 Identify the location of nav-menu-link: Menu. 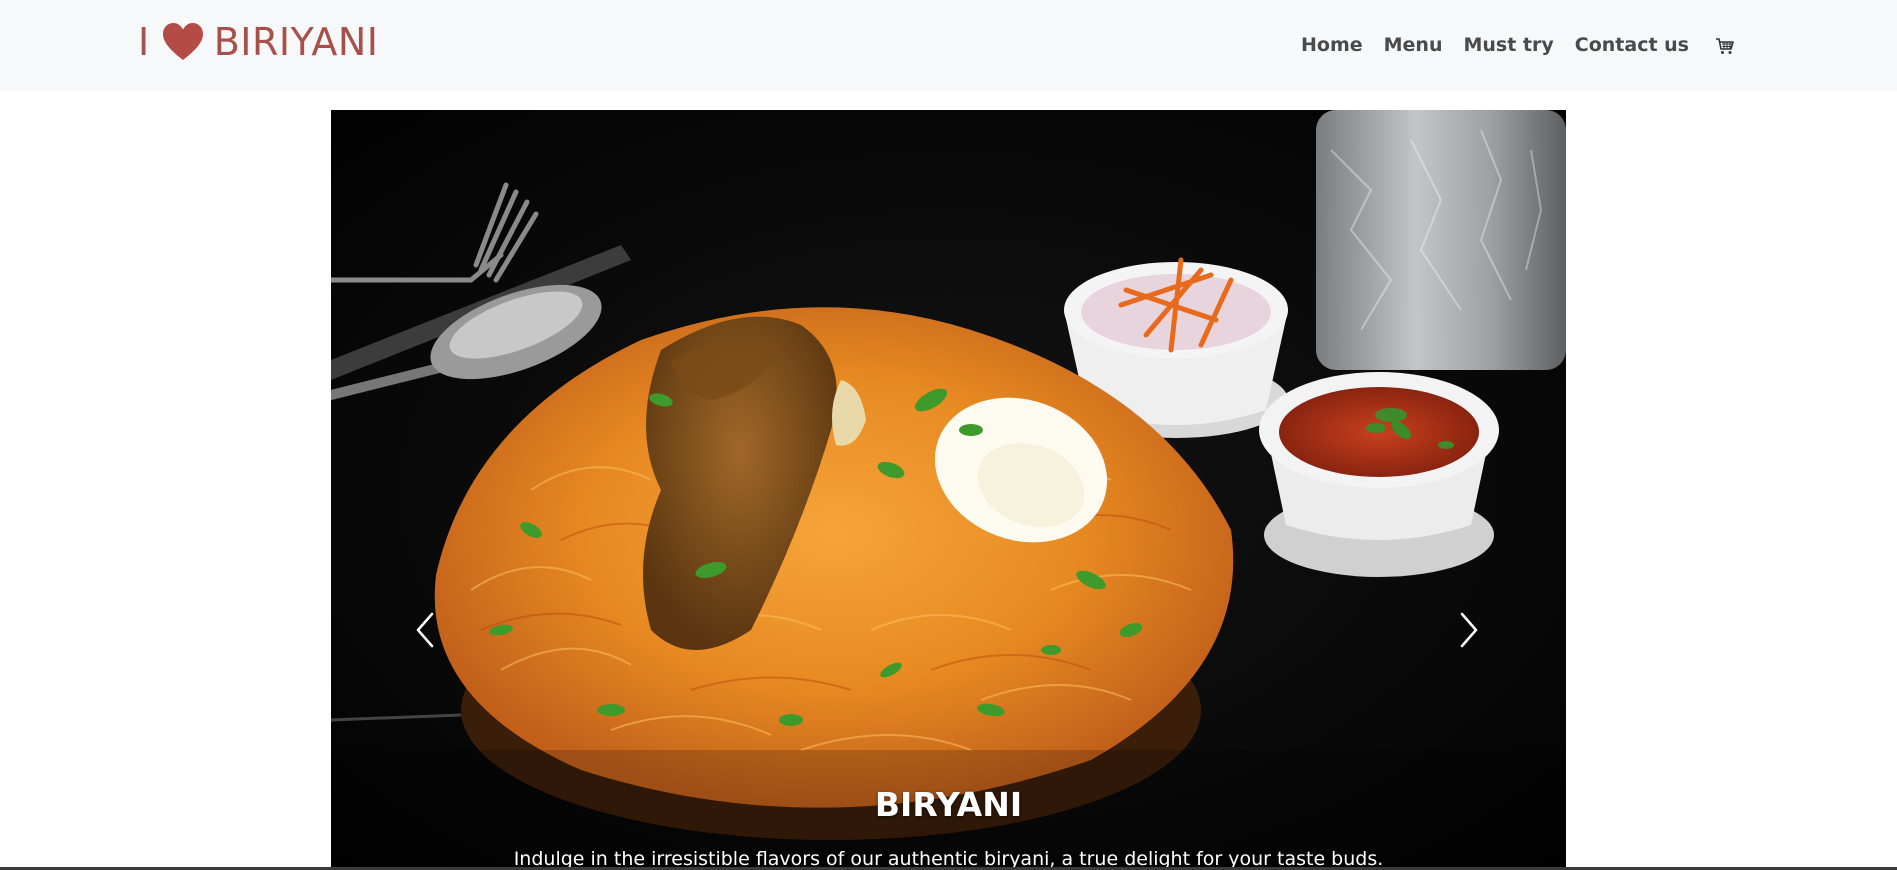
(1413, 45).